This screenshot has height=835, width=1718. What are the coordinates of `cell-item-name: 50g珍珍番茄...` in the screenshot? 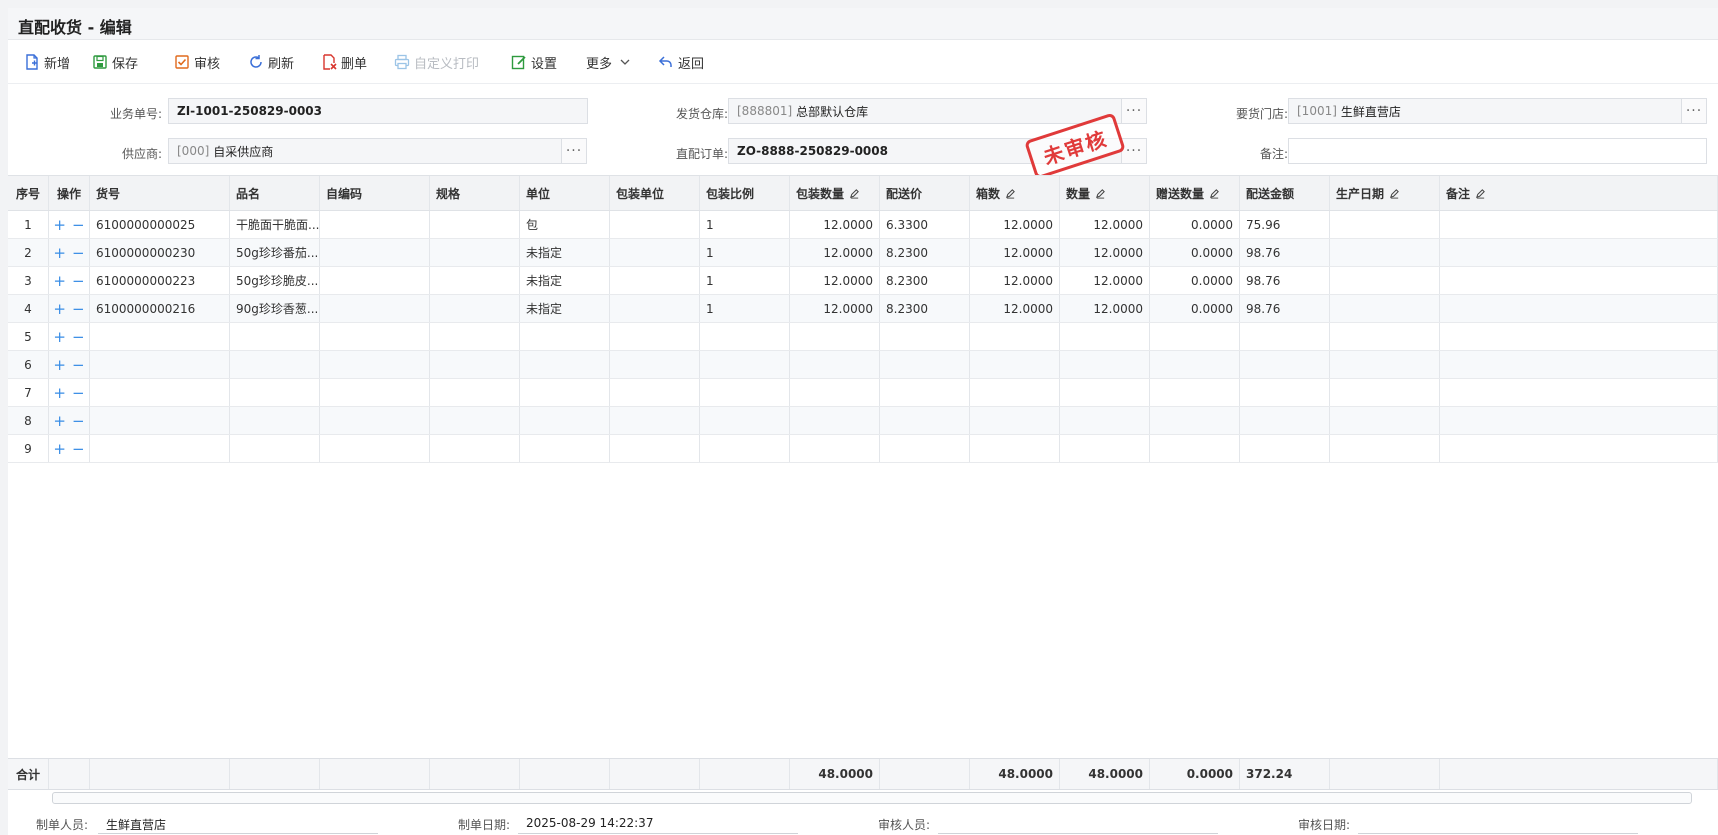 It's located at (275, 252).